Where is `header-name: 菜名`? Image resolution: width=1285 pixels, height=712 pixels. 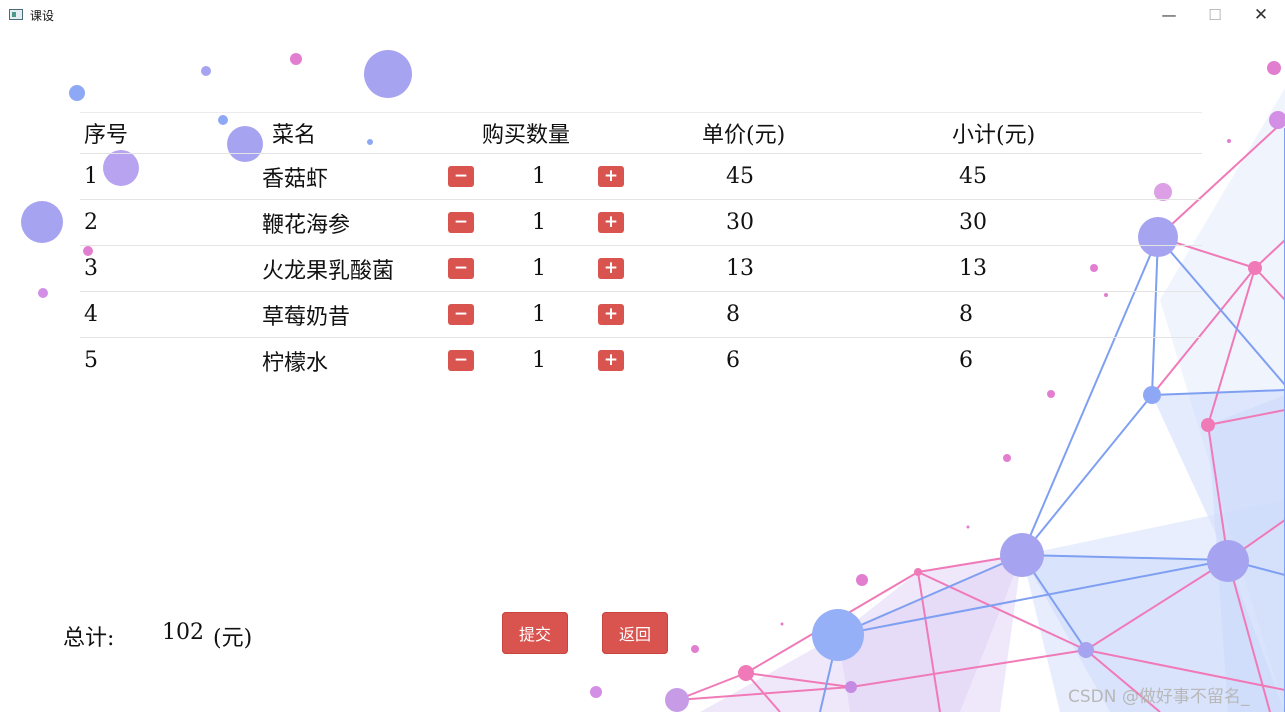 header-name: 菜名 is located at coordinates (294, 135).